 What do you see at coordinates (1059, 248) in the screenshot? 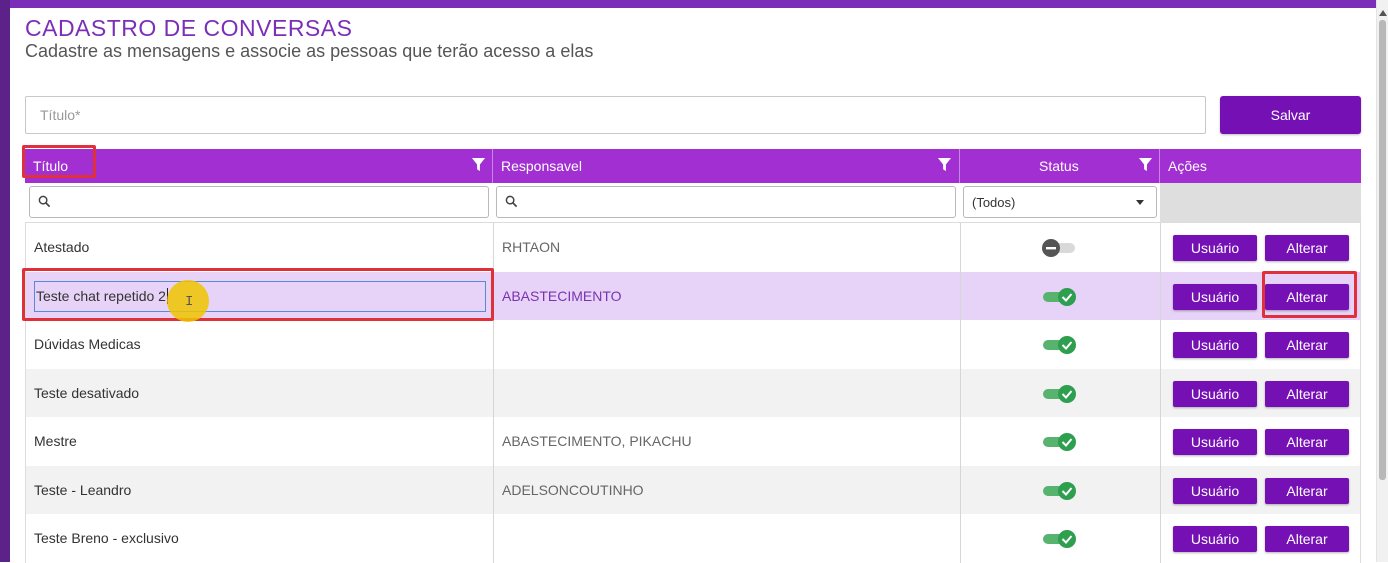
I see `status-toggle-off` at bounding box center [1059, 248].